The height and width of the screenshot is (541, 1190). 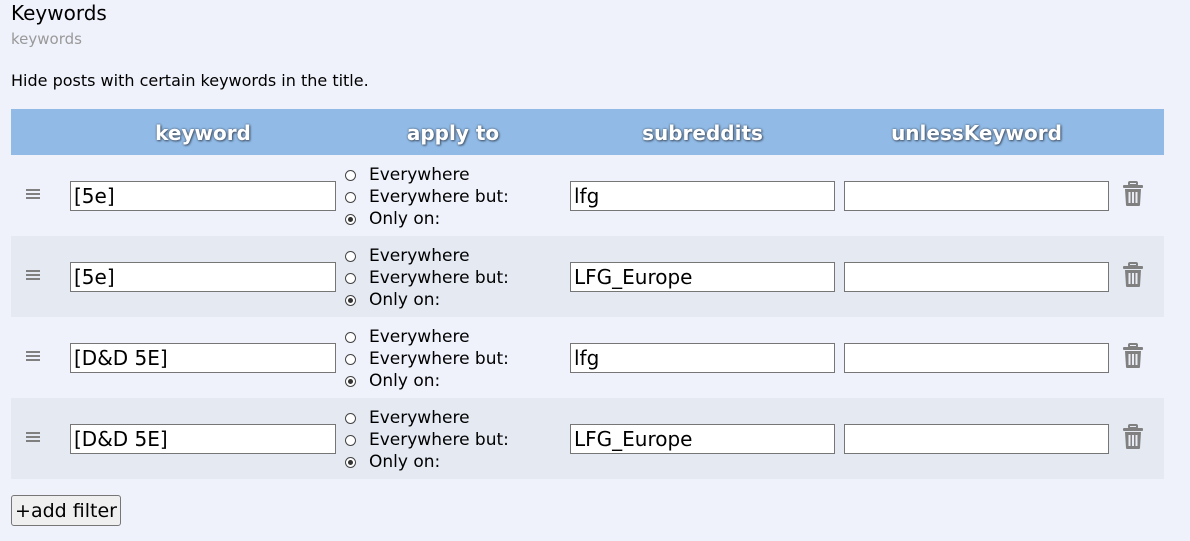 What do you see at coordinates (46, 39) in the screenshot?
I see `section-subtitle: keywords` at bounding box center [46, 39].